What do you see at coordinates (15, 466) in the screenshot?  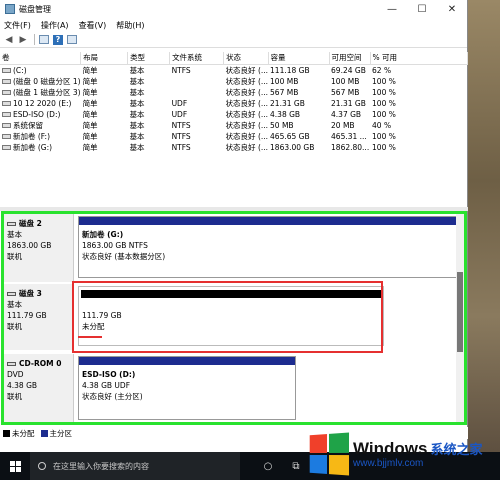 I see `start-button` at bounding box center [15, 466].